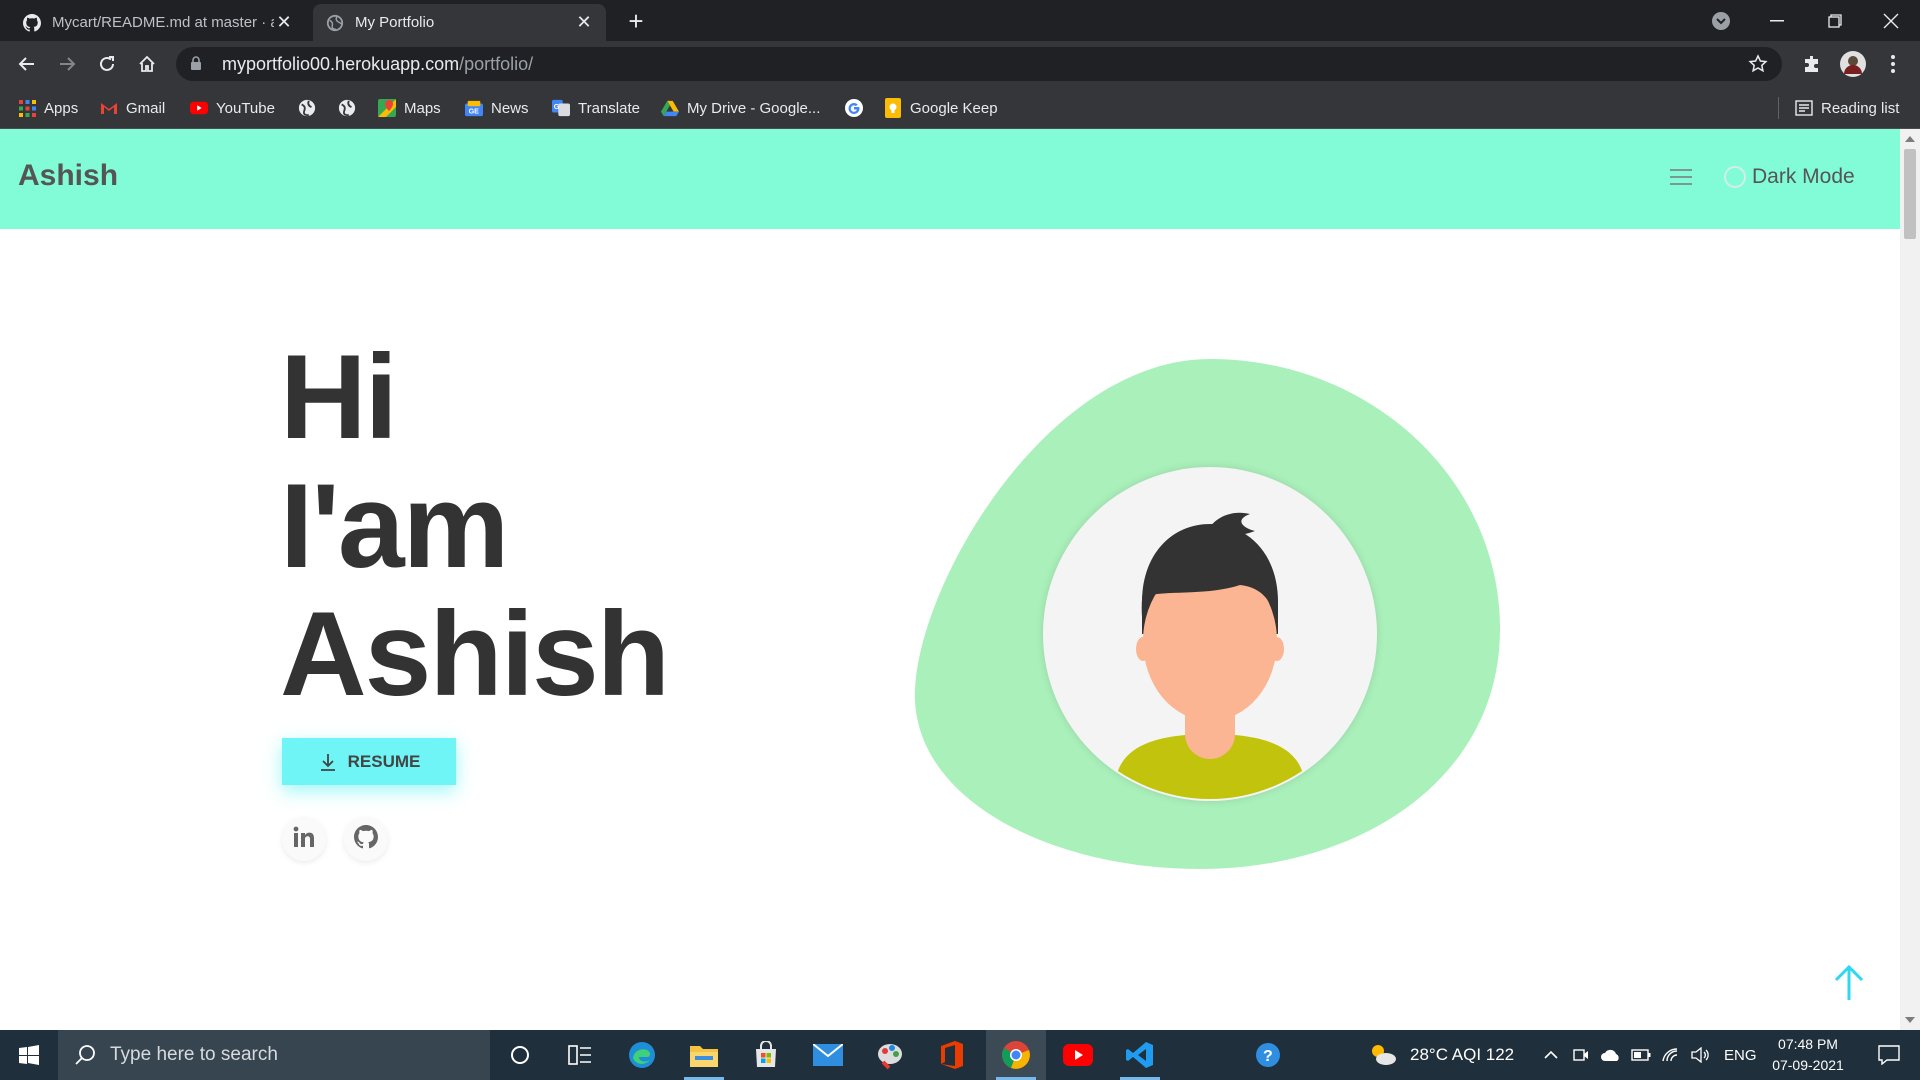 Image resolution: width=1920 pixels, height=1080 pixels. Describe the element at coordinates (636, 22) in the screenshot. I see `new-tab-button: +` at that location.